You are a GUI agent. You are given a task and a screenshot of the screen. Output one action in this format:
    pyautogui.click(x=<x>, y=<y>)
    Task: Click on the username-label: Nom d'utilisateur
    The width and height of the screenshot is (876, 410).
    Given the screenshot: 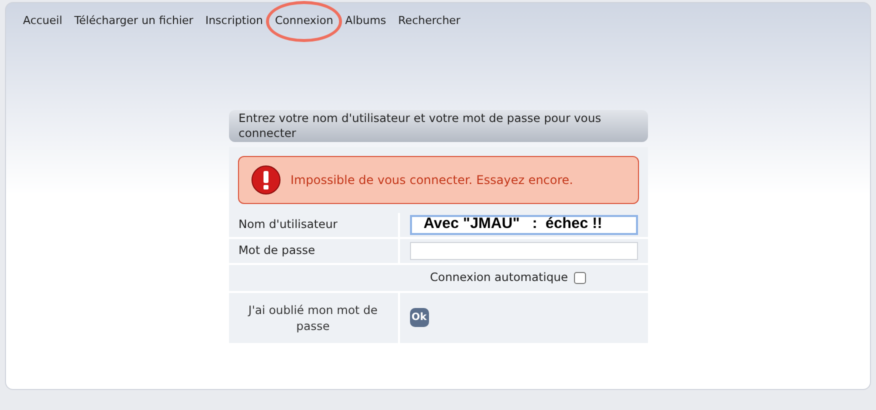 What is the action you would take?
    pyautogui.click(x=313, y=224)
    